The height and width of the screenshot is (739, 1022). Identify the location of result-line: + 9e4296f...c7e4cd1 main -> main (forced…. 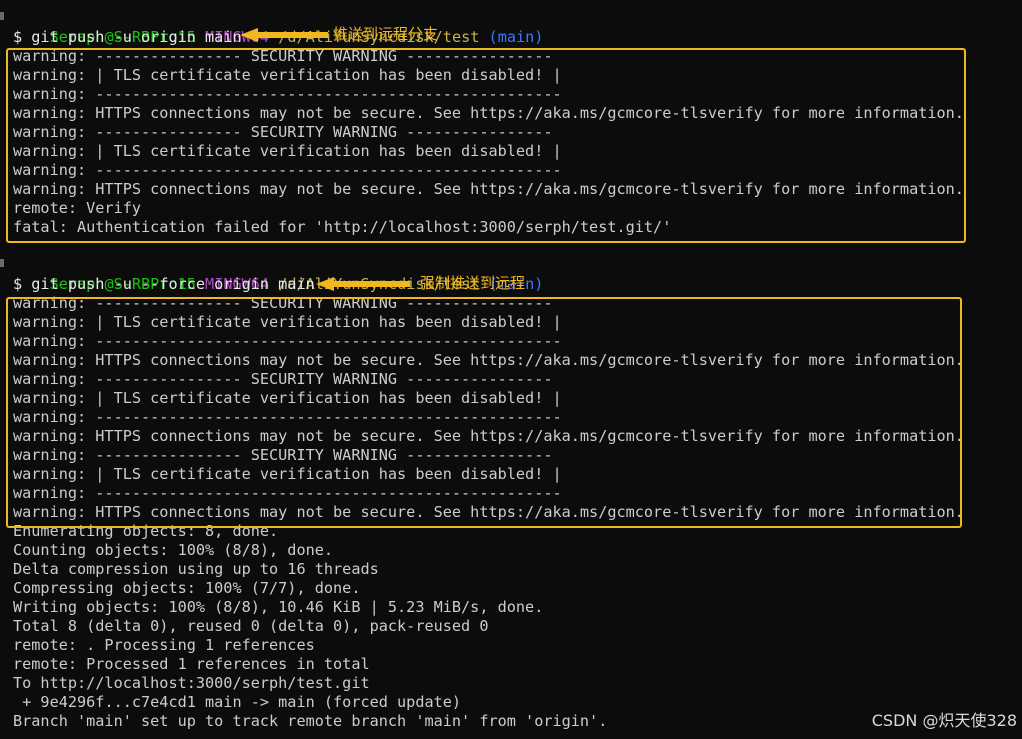
(237, 702).